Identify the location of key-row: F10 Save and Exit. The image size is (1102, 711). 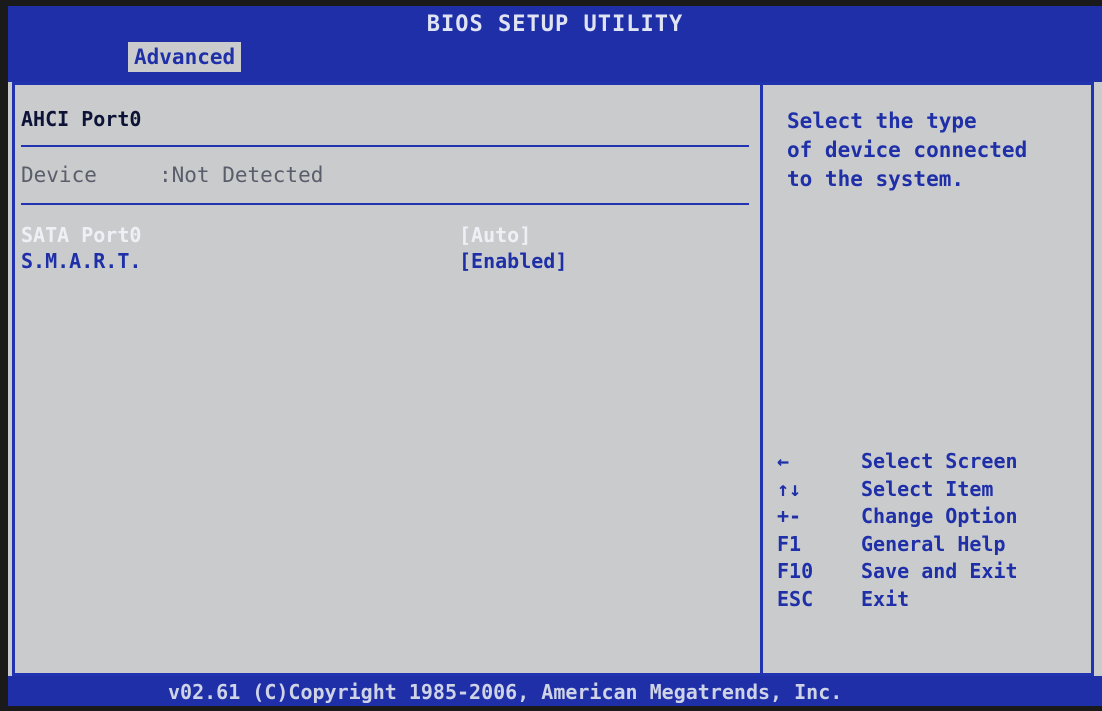
(927, 573).